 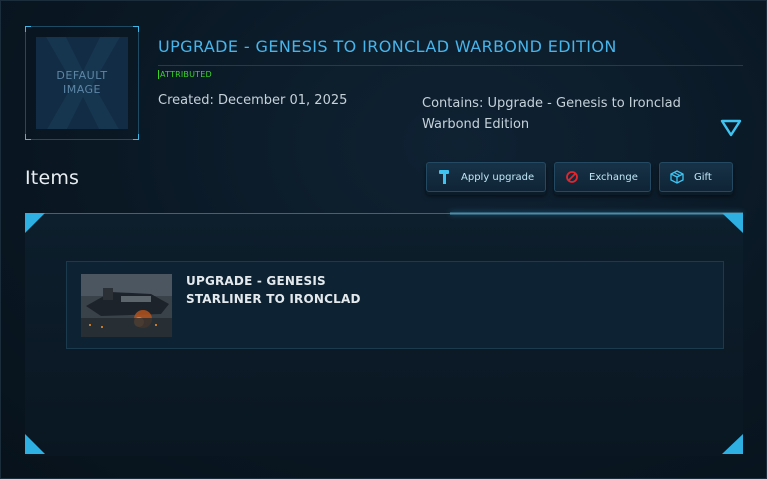 I want to click on chevron-down-icon, so click(x=731, y=128).